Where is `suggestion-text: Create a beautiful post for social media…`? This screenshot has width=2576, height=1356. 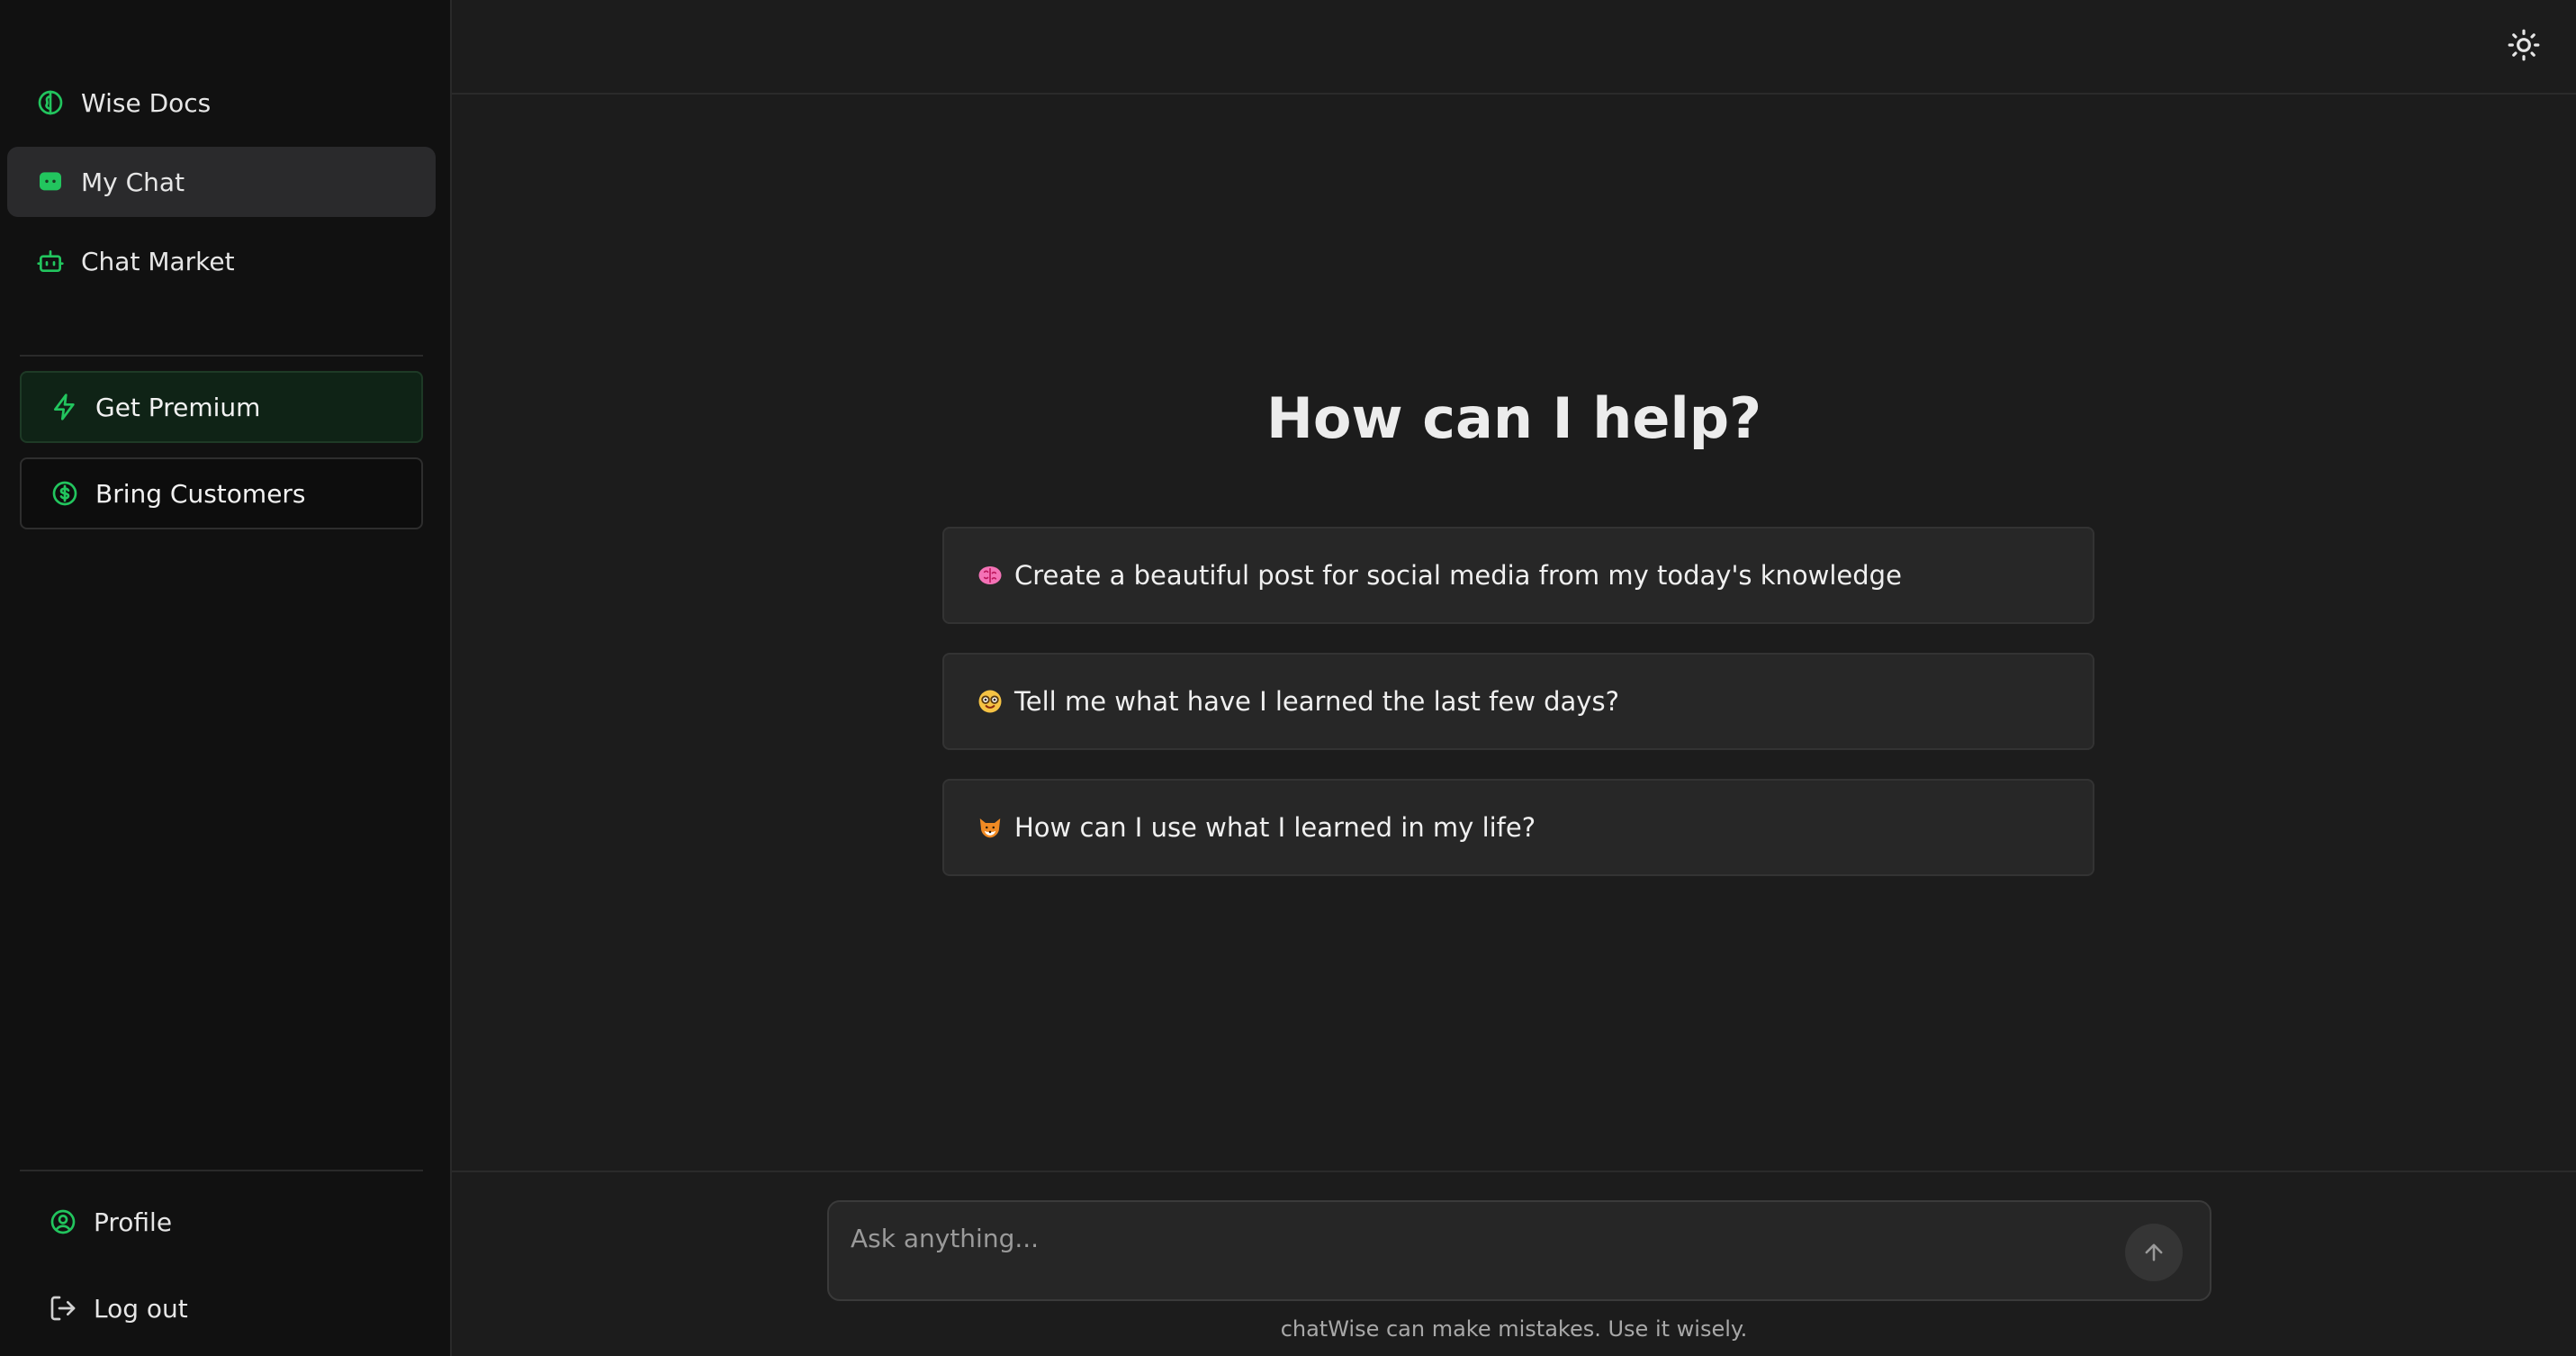 suggestion-text: Create a beautiful post for social media… is located at coordinates (1458, 575).